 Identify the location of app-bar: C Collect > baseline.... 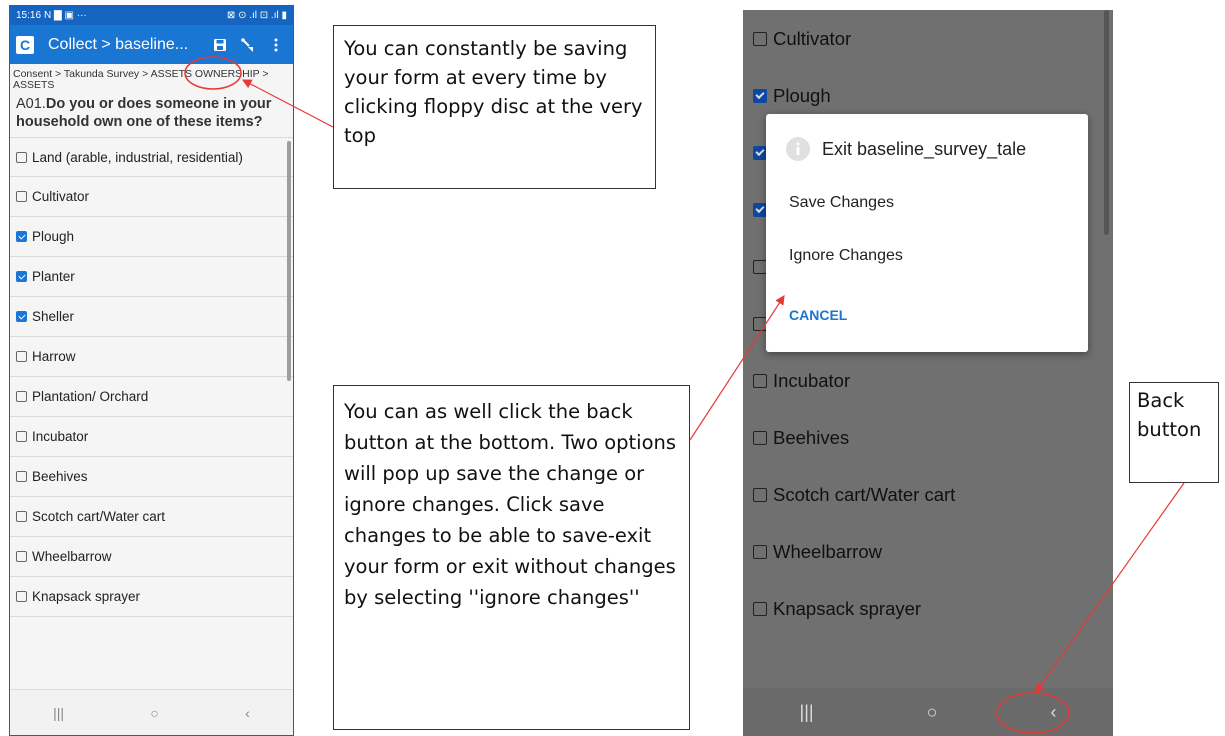
(151, 44).